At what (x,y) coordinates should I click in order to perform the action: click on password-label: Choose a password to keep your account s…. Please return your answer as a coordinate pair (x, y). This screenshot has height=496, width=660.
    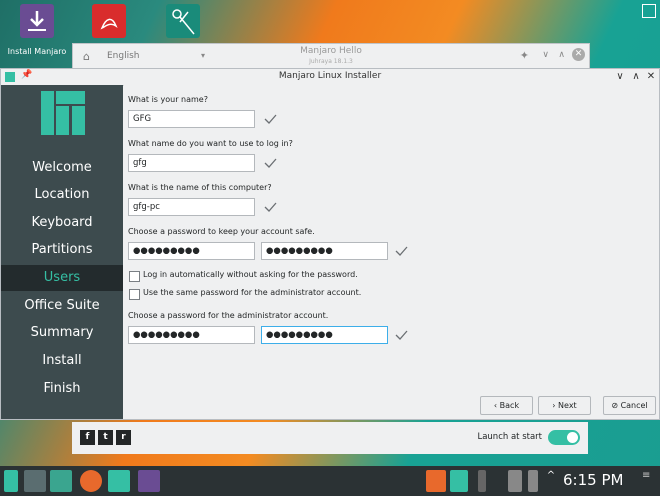
    Looking at the image, I should click on (221, 231).